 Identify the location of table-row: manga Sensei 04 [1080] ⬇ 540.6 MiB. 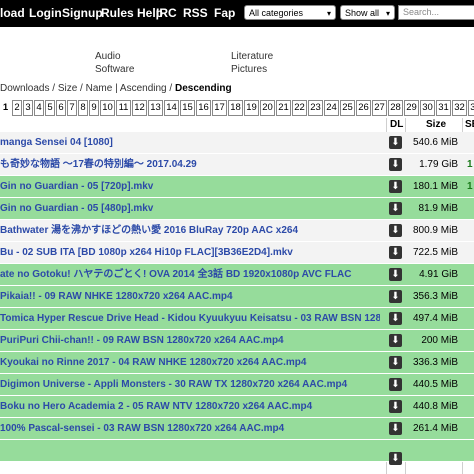
(237, 143).